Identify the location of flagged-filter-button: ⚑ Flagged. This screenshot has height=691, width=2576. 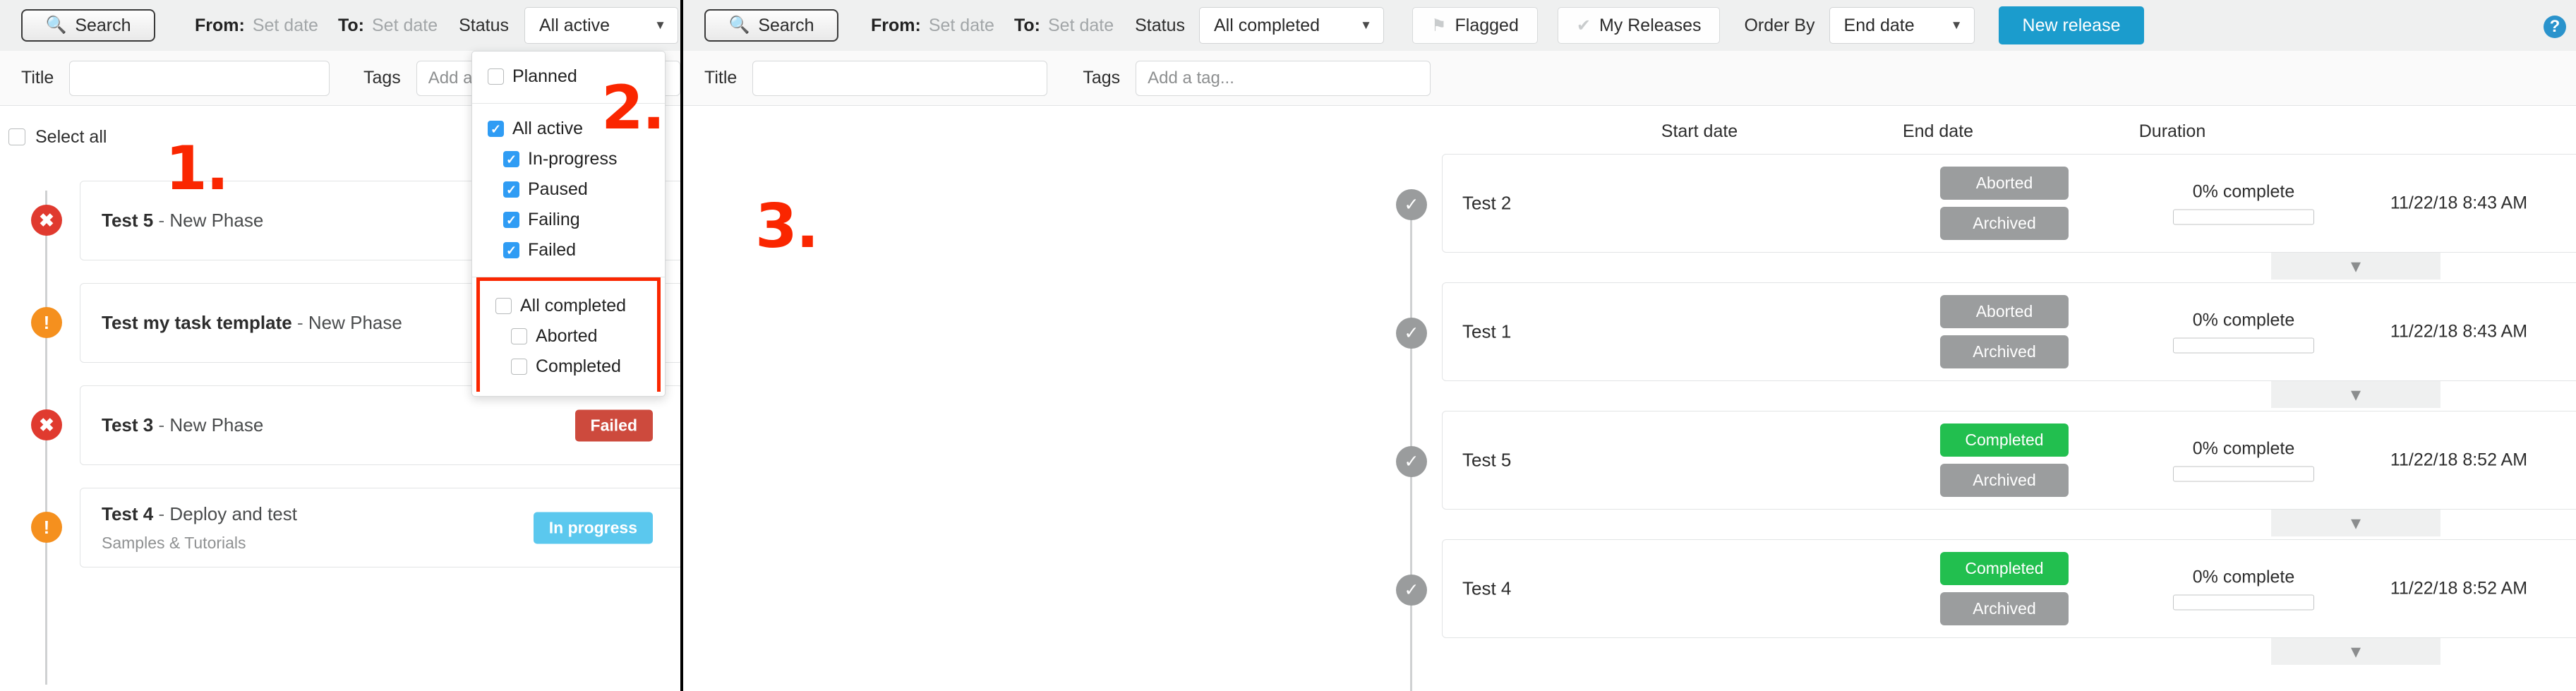
(1475, 25).